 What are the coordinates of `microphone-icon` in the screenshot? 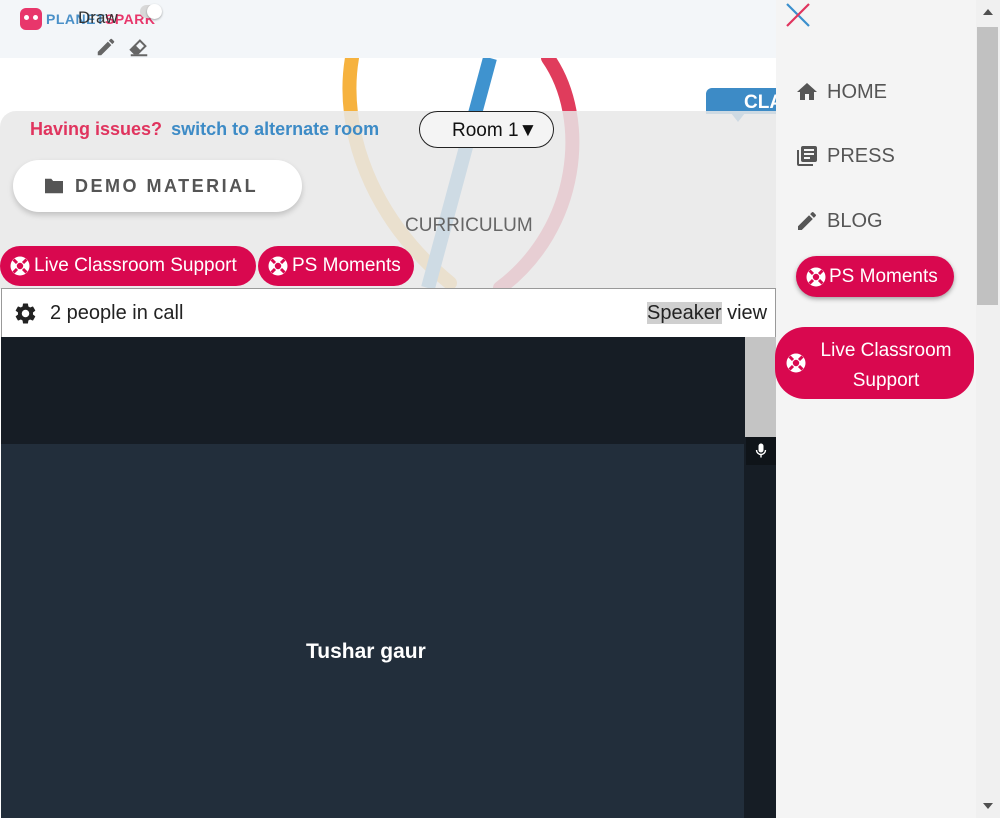 It's located at (761, 451).